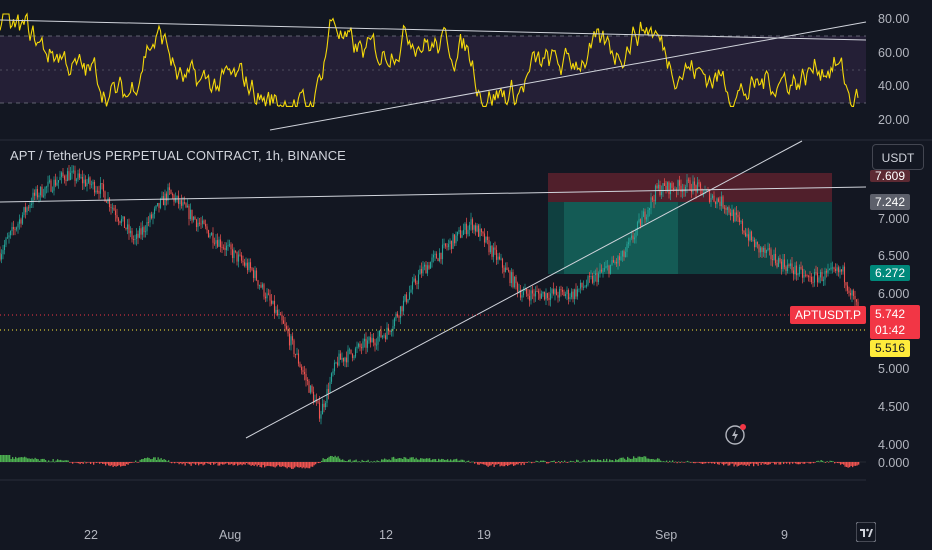 The height and width of the screenshot is (550, 932). What do you see at coordinates (784, 535) in the screenshot?
I see `date-label-9: 9` at bounding box center [784, 535].